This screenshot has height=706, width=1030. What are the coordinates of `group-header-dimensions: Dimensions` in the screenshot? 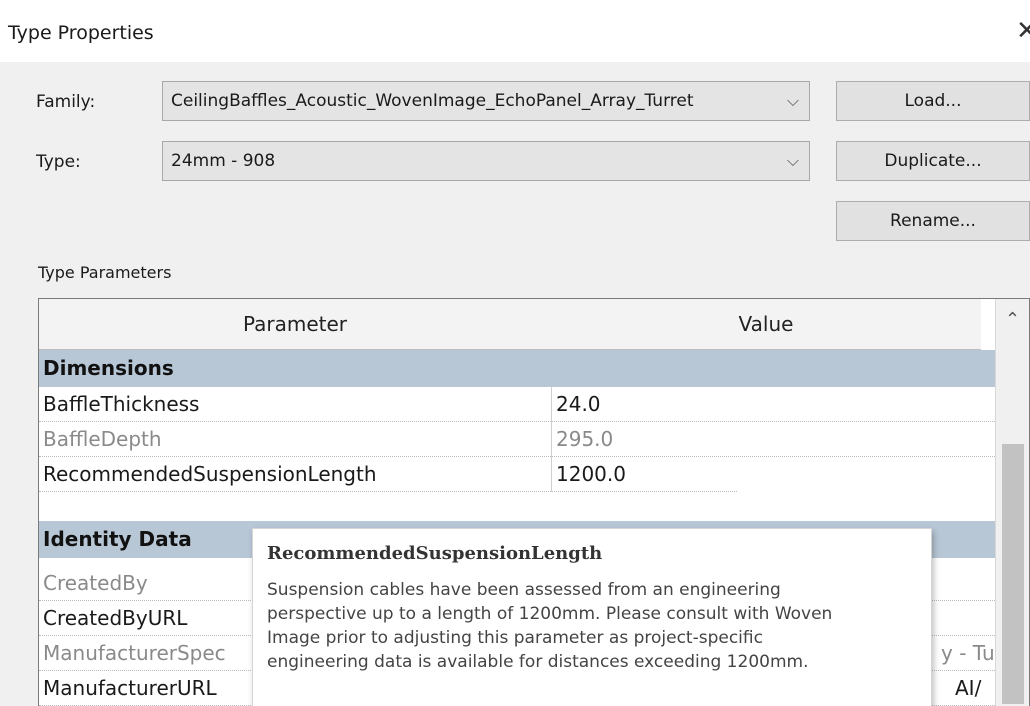 It's located at (517, 368).